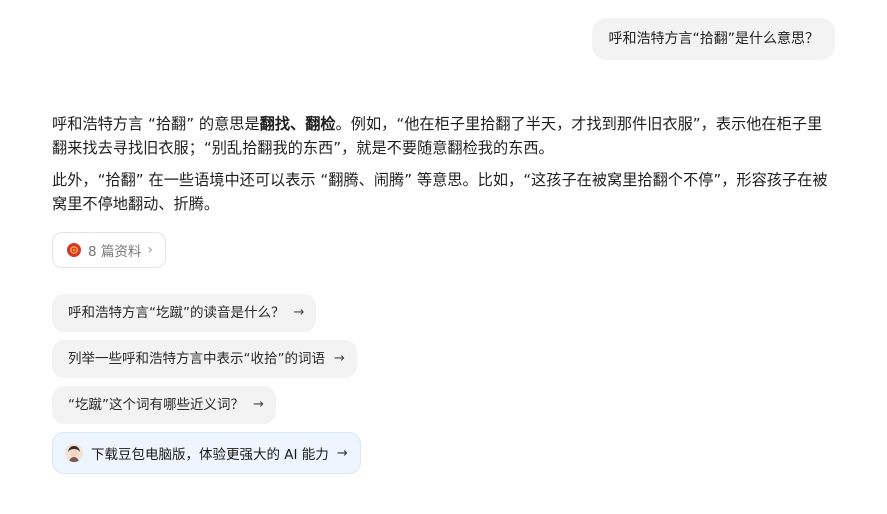  I want to click on download-label: 下载豆包电脑版，体验更强大的 AI 能力, so click(210, 455).